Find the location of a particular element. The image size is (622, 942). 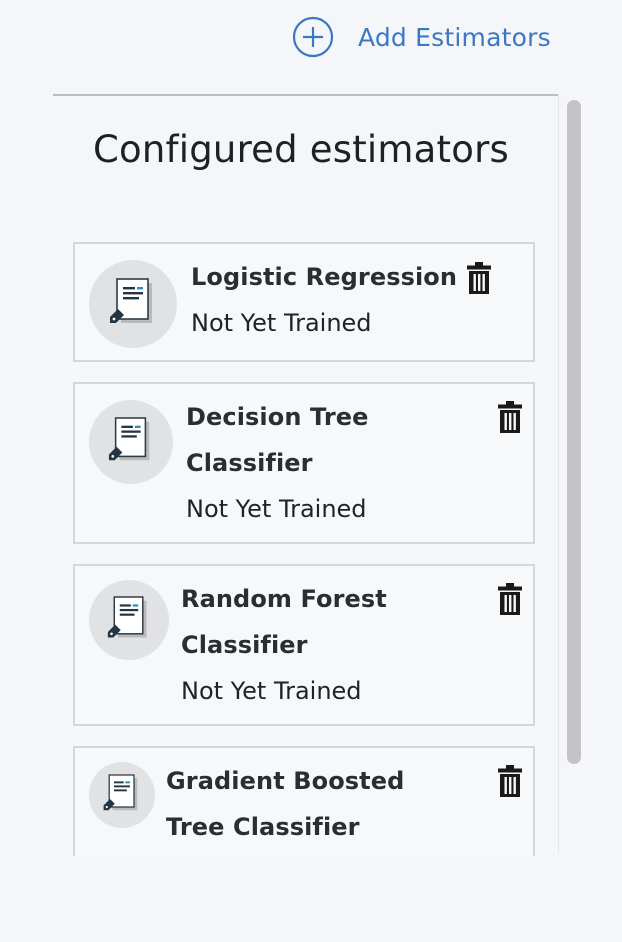

estimator-card-logistic-regression: Logistic Regression Not Yet Trained is located at coordinates (304, 302).